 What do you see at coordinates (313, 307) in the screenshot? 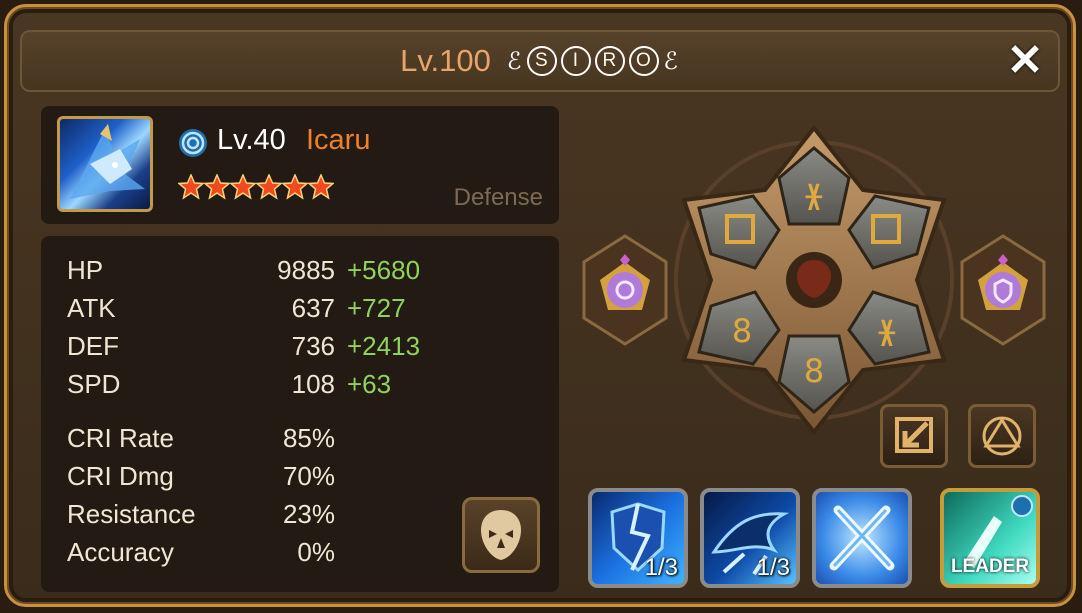
I see `stat-value: 637` at bounding box center [313, 307].